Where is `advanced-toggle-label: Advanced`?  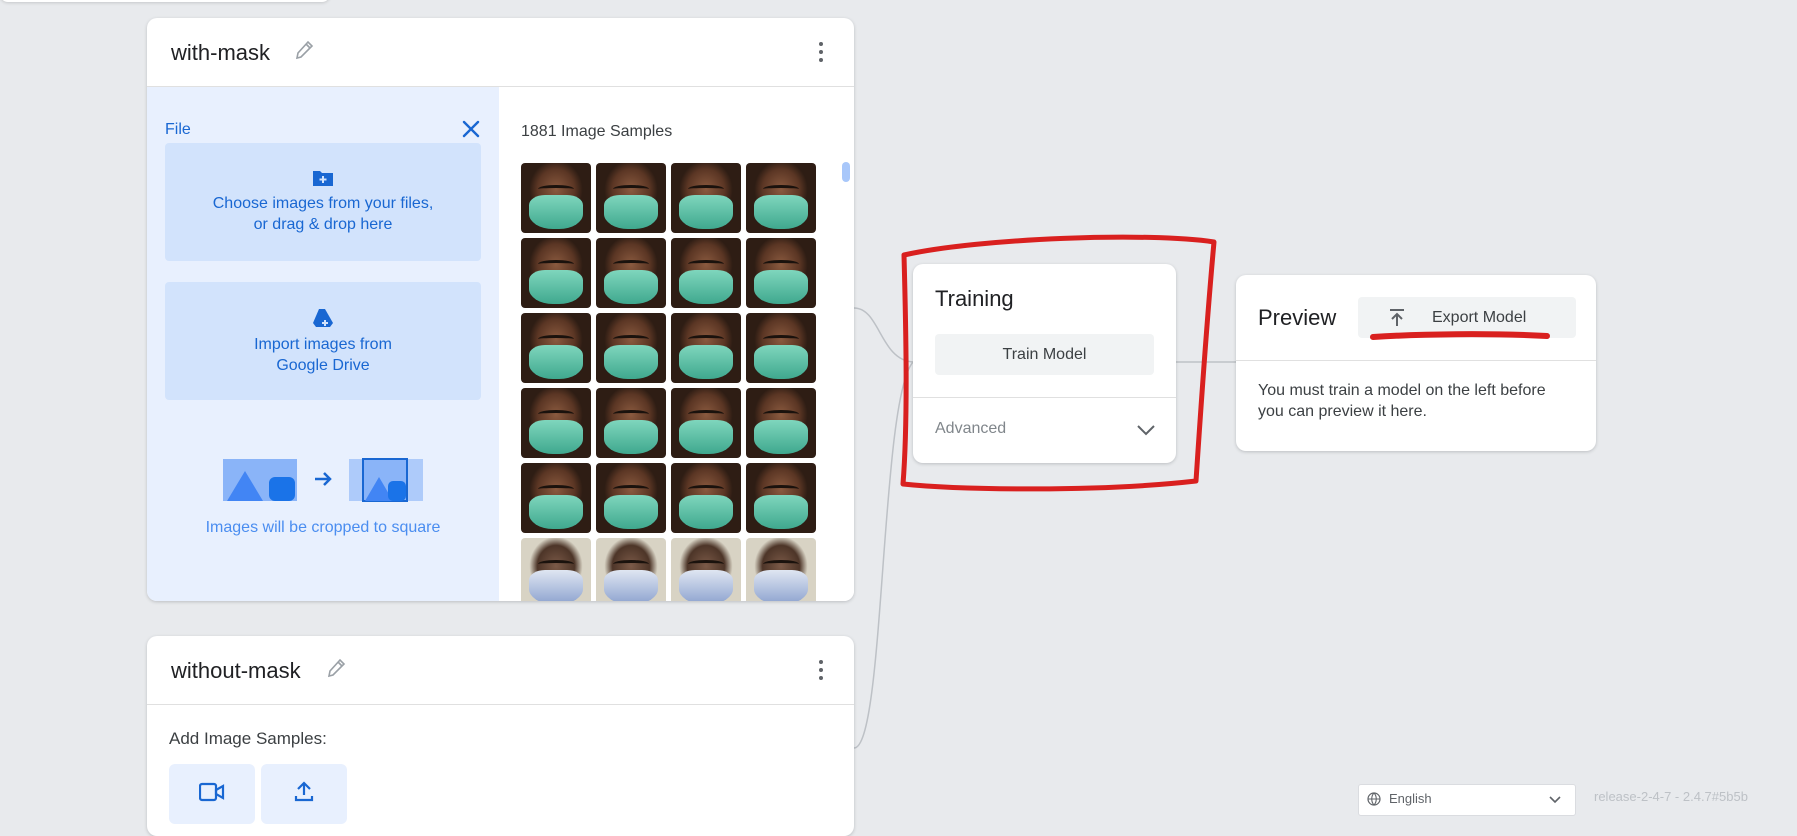
advanced-toggle-label: Advanced is located at coordinates (970, 429).